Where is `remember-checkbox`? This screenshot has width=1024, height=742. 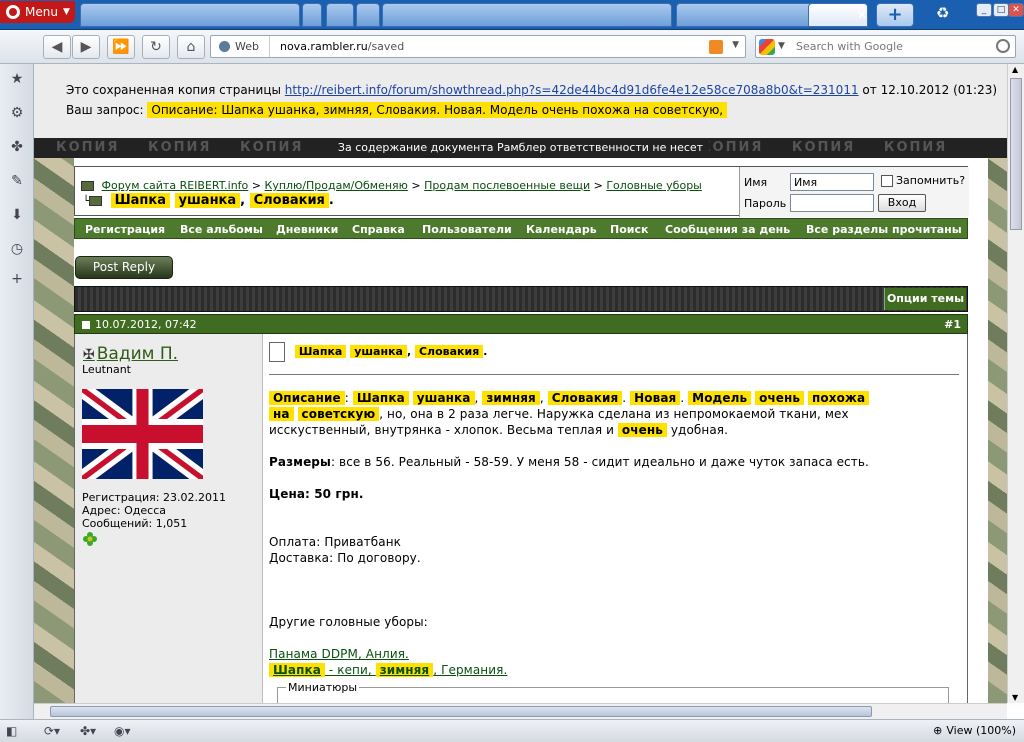
remember-checkbox is located at coordinates (887, 181).